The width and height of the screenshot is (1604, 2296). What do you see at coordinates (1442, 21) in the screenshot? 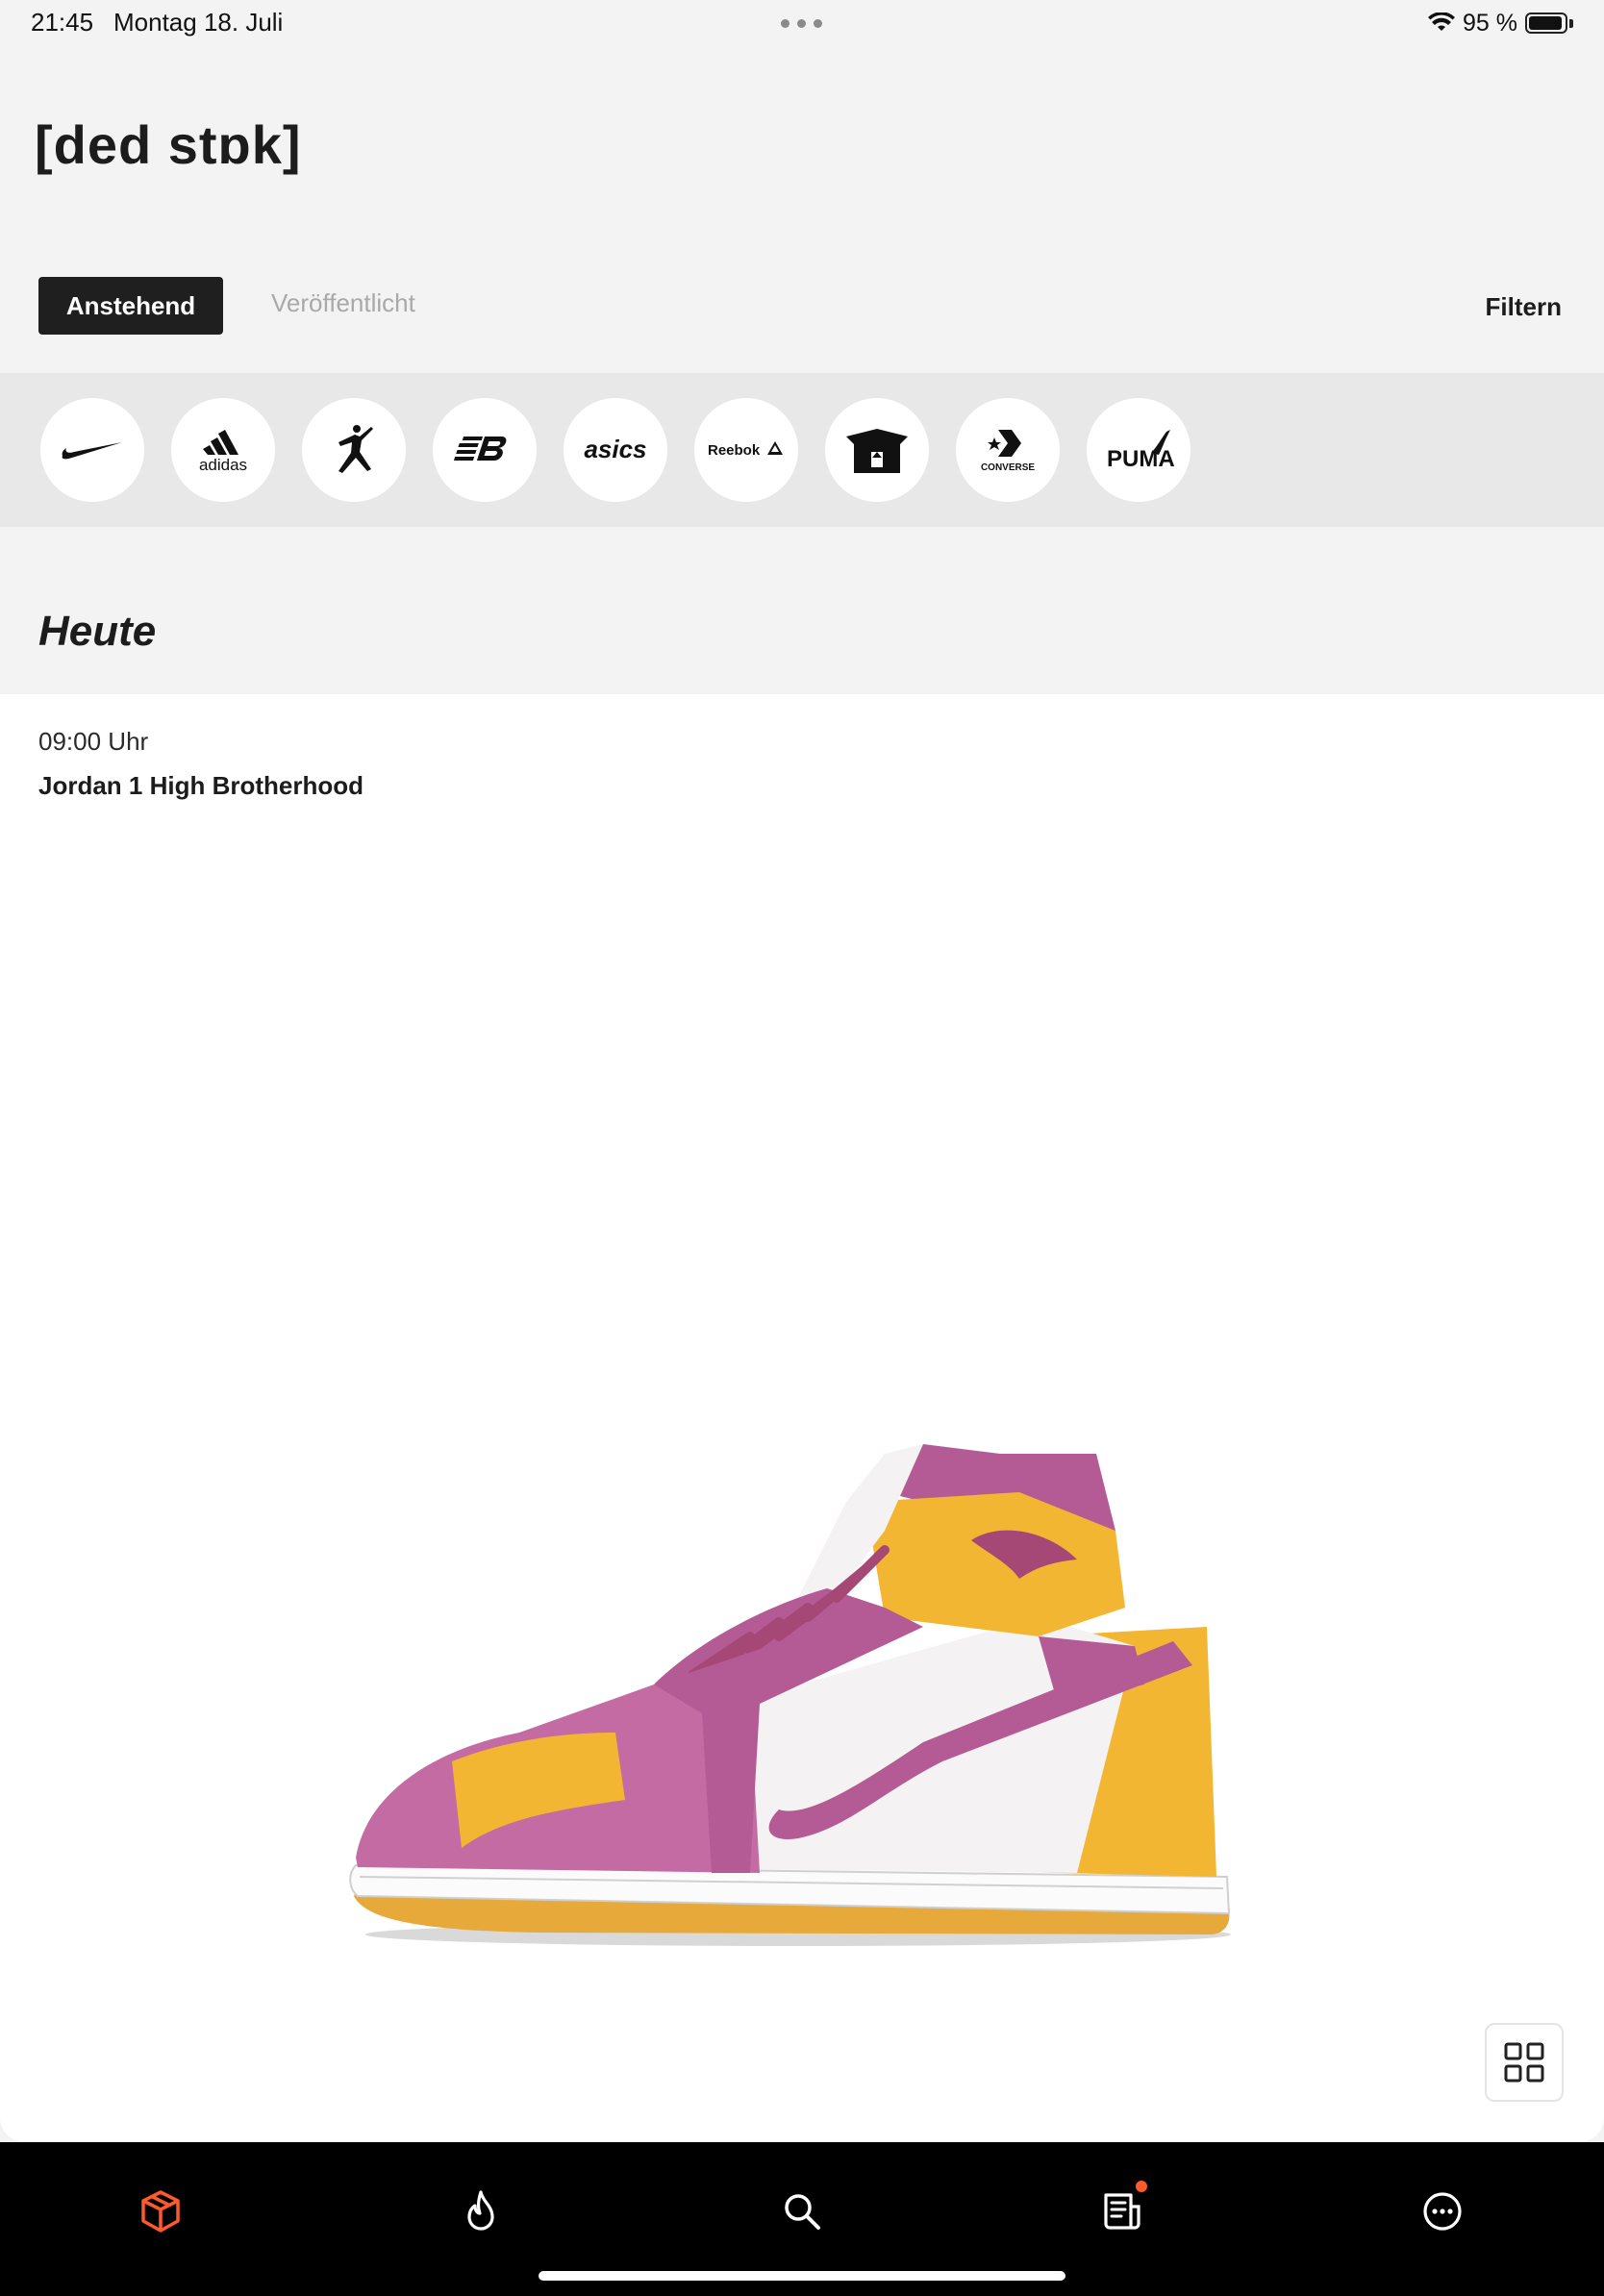
I see `wifi-icon` at bounding box center [1442, 21].